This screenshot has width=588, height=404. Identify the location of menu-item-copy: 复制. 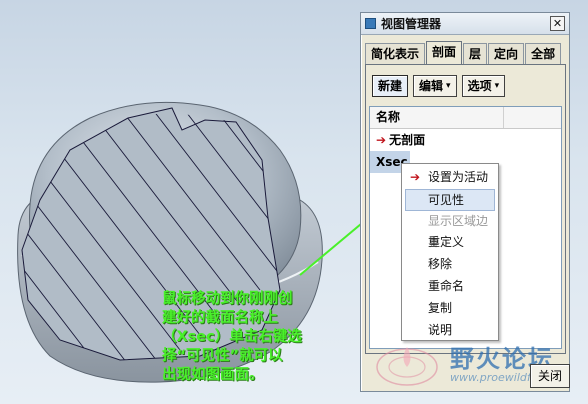
(450, 309).